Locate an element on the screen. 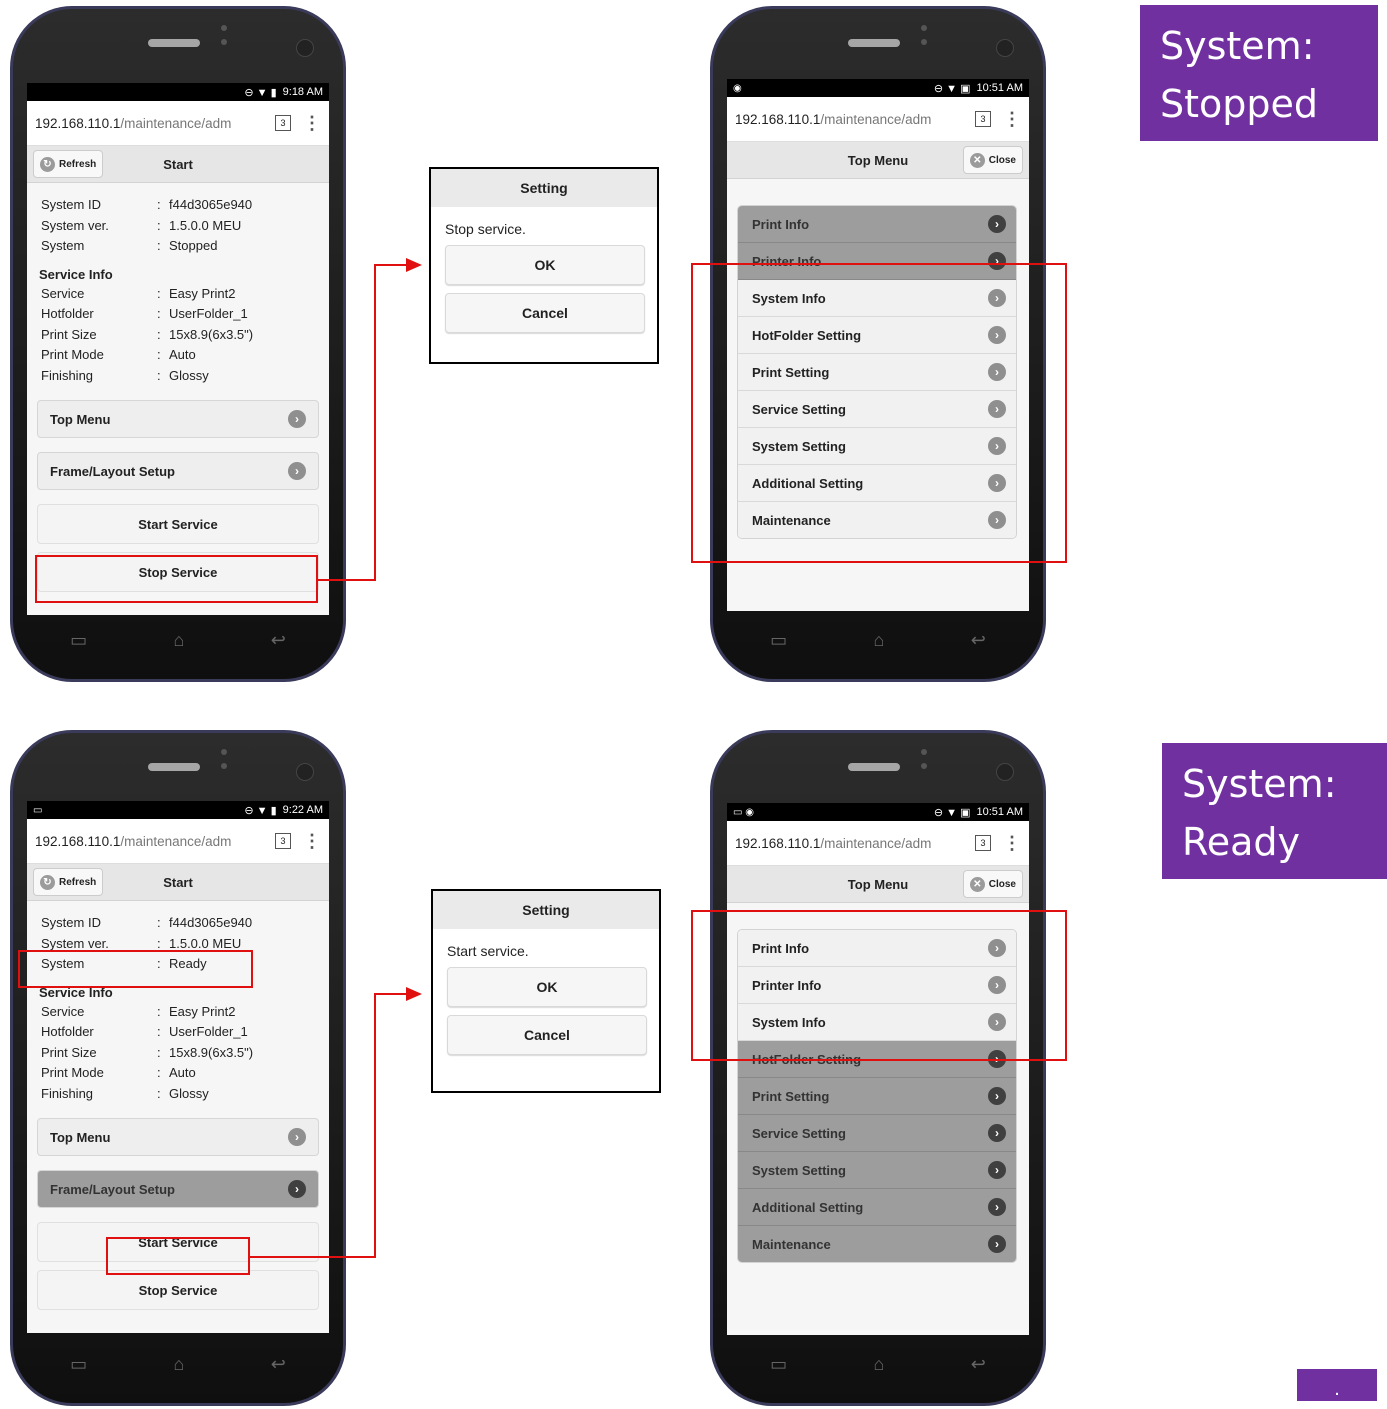 This screenshot has height=1409, width=1387. info-value: 15x8.9(6x3.5") is located at coordinates (211, 1052).